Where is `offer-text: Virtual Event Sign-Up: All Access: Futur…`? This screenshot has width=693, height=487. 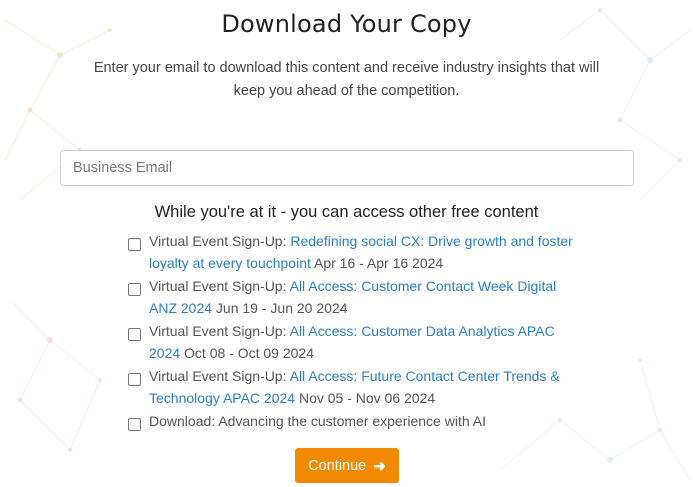
offer-text: Virtual Event Sign-Up: All Access: Futur… is located at coordinates (363, 387).